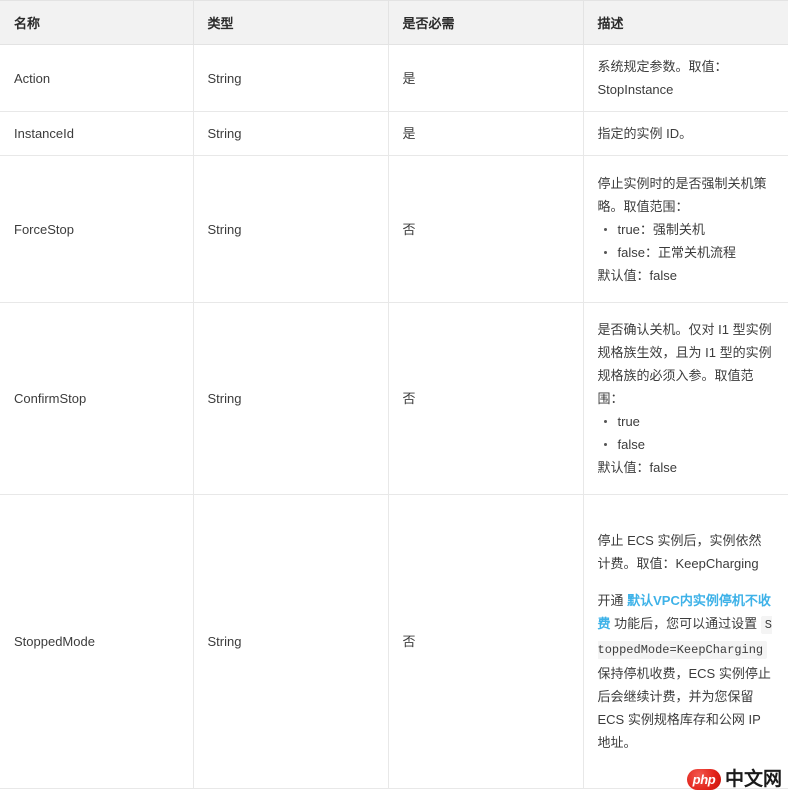 This screenshot has width=788, height=798. I want to click on description-value-list: true：强制关机 false：正常关机流程, so click(686, 241).